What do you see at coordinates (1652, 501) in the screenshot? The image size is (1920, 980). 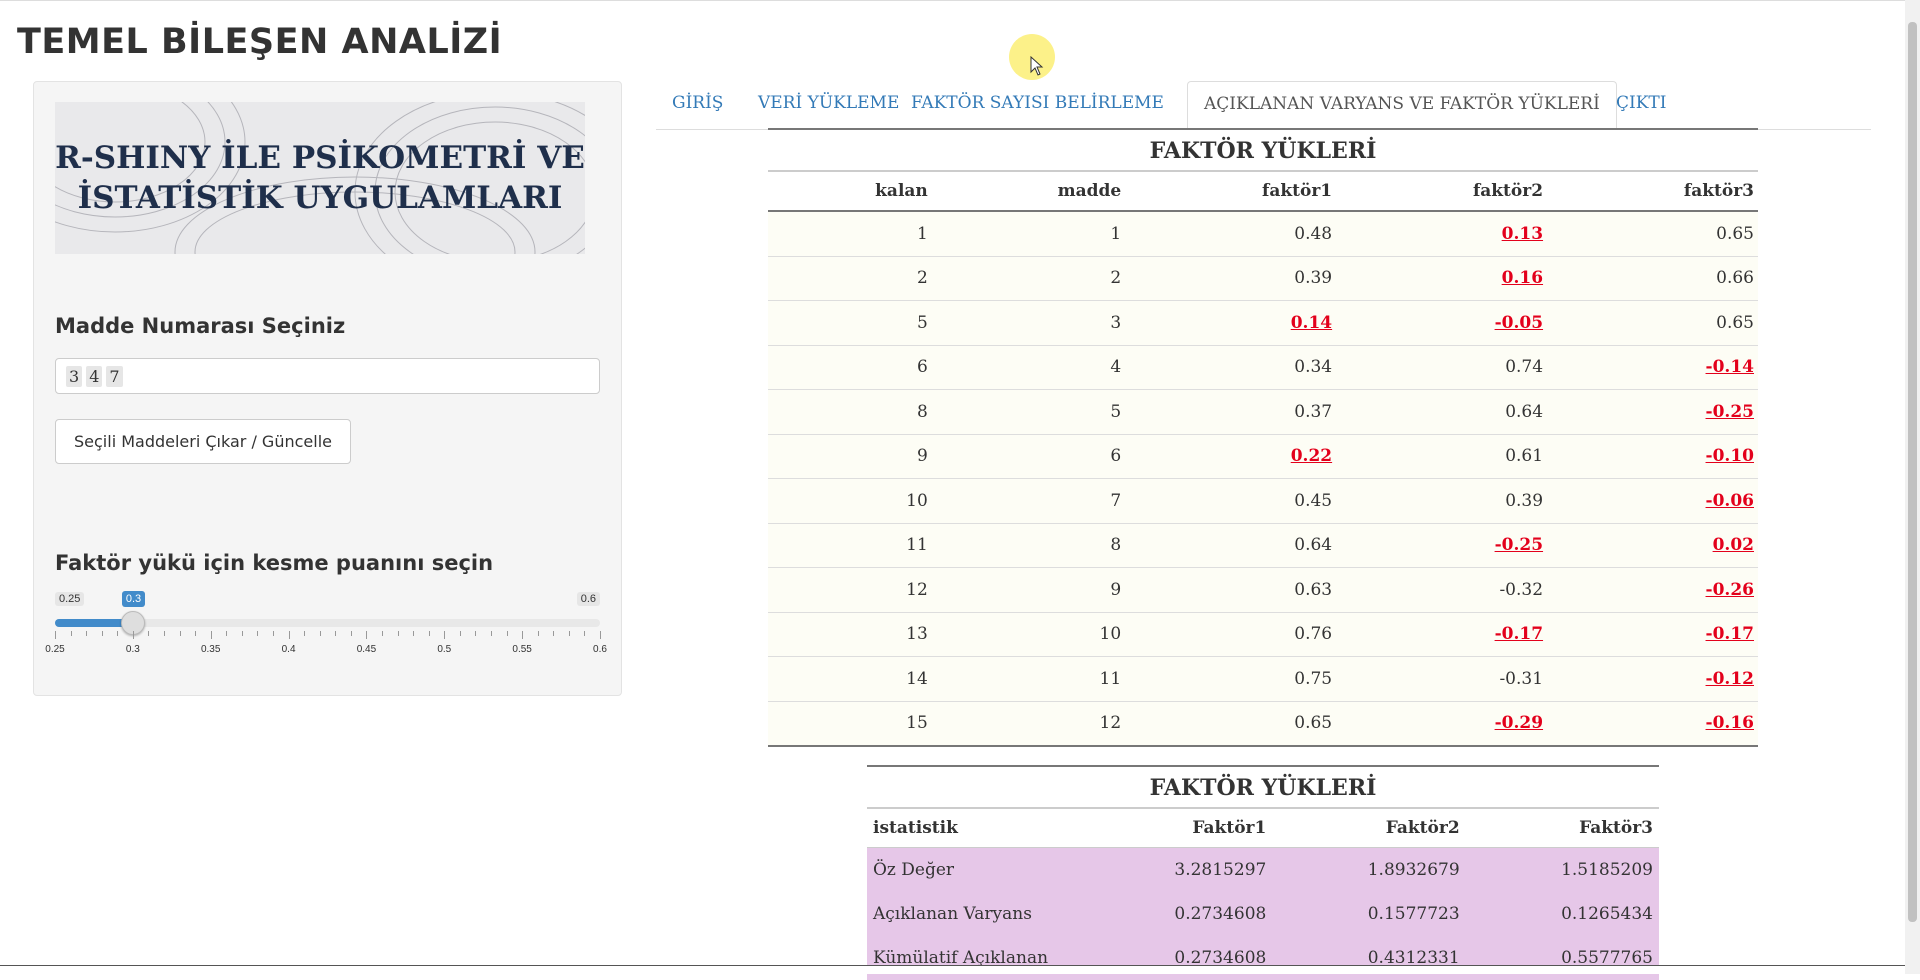 I see `table-cell: -0.06` at bounding box center [1652, 501].